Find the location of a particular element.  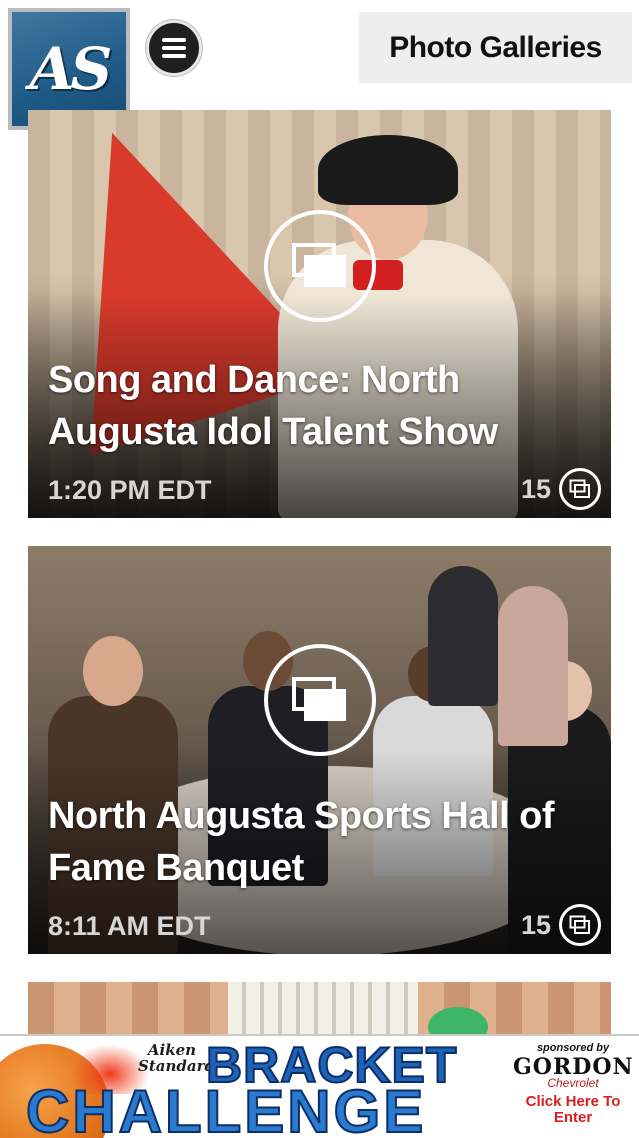

gallery-photo is located at coordinates (319, 1012).